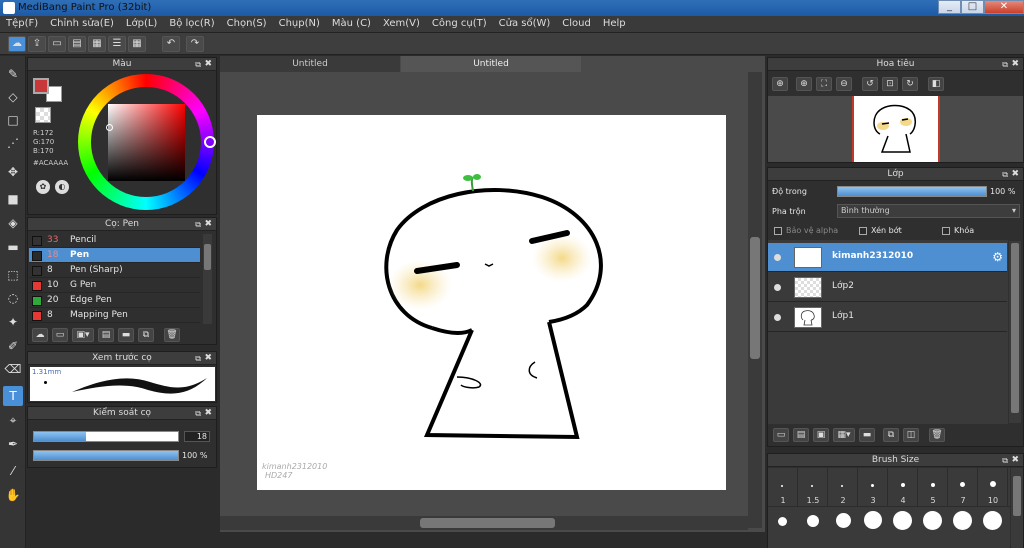  What do you see at coordinates (946, 231) in the screenshot?
I see `lock-checkbox` at bounding box center [946, 231].